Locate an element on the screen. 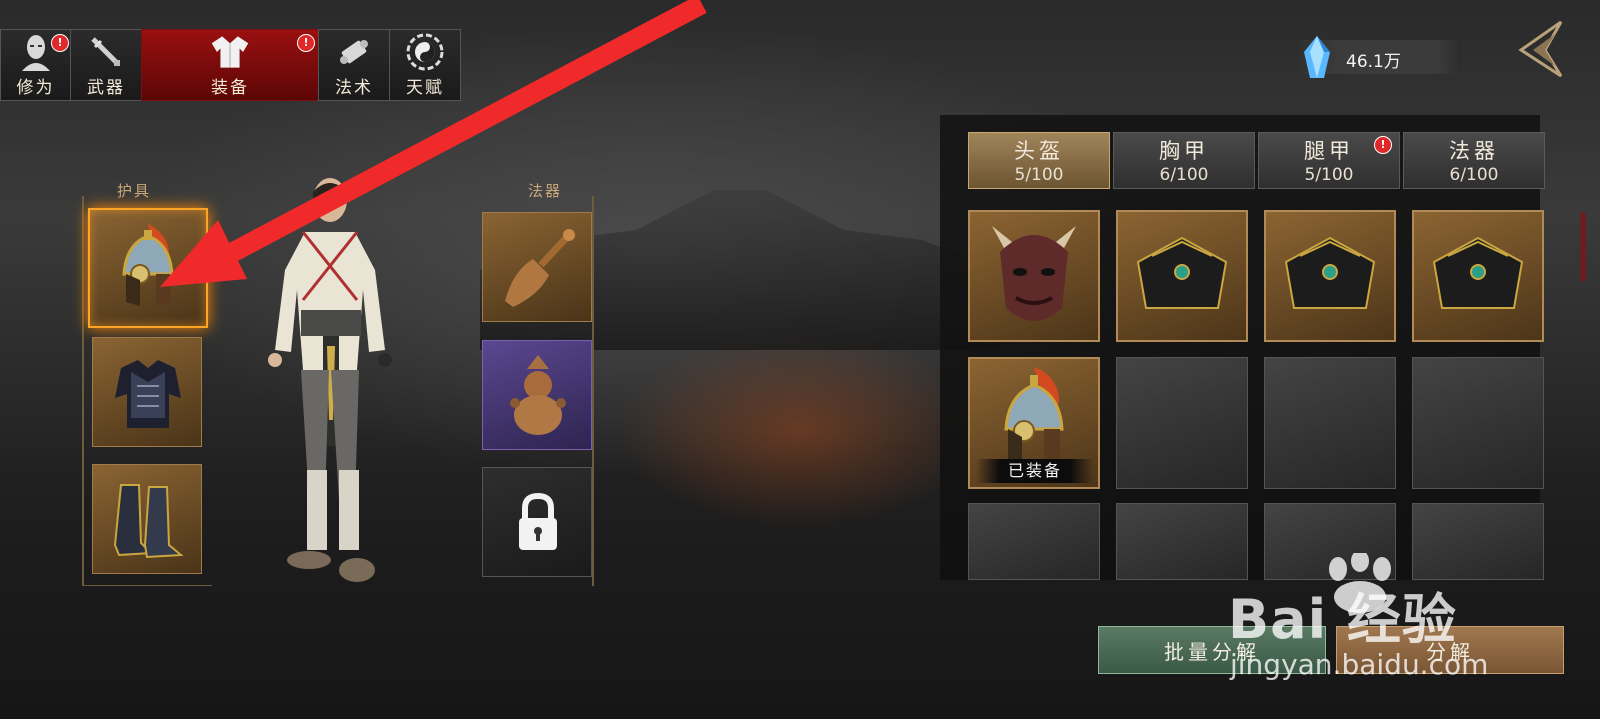 The height and width of the screenshot is (719, 1600). tab-magic: 法器 6/100 is located at coordinates (1474, 160).